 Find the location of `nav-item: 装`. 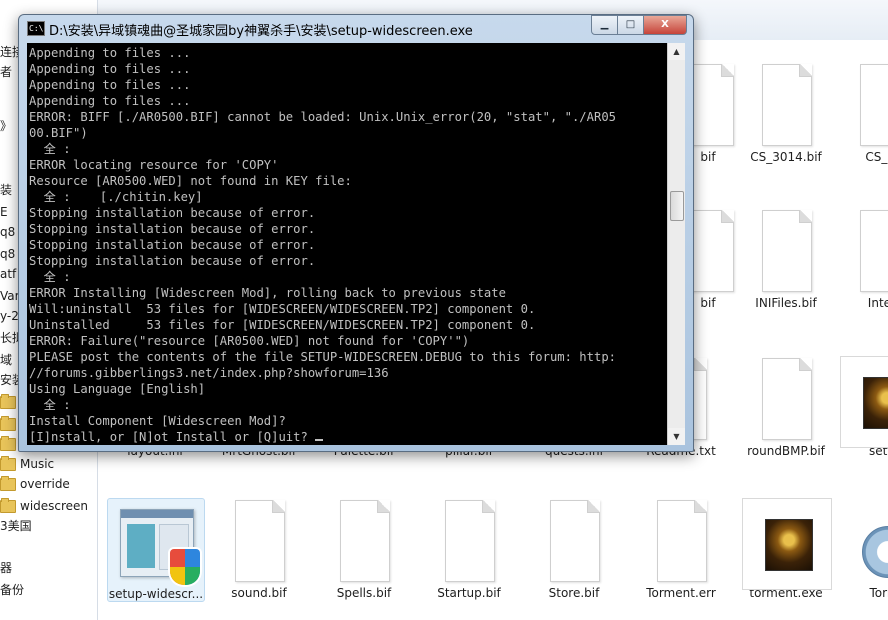

nav-item: 装 is located at coordinates (6, 190).